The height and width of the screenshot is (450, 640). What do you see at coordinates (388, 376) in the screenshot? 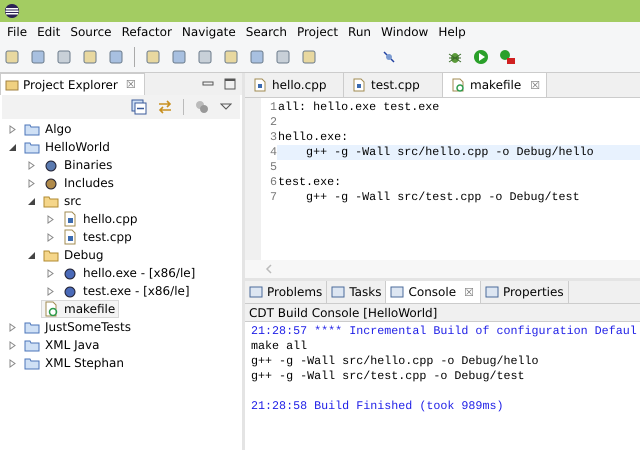
I see `console-line: g++ -g -Wall src/test.cpp -o Debug/test` at bounding box center [388, 376].